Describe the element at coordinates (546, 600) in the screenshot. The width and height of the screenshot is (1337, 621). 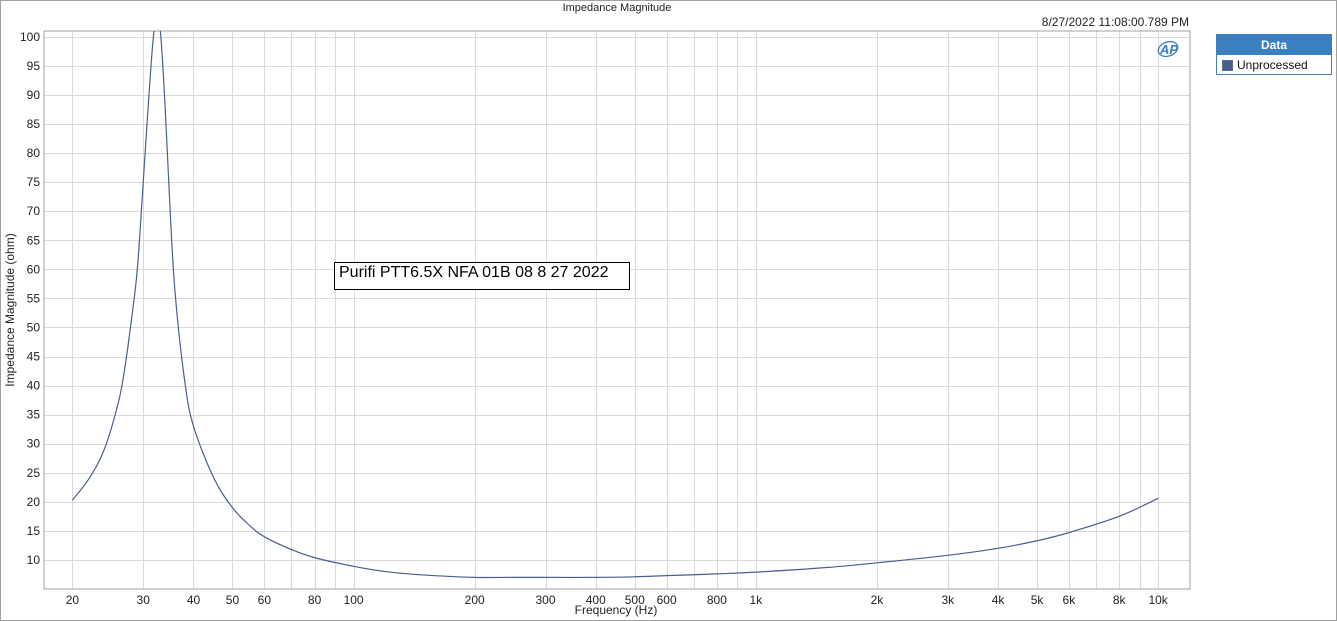
I see `x-tick-label: 300` at that location.